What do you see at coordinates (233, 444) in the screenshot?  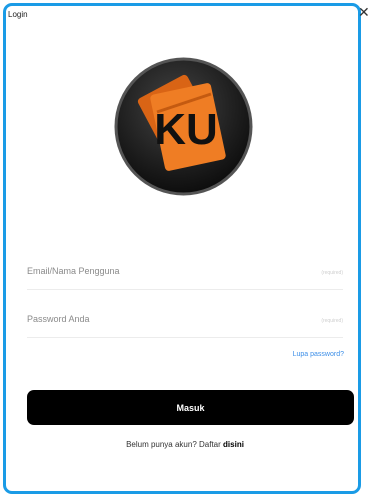 I see `register-link: disini` at bounding box center [233, 444].